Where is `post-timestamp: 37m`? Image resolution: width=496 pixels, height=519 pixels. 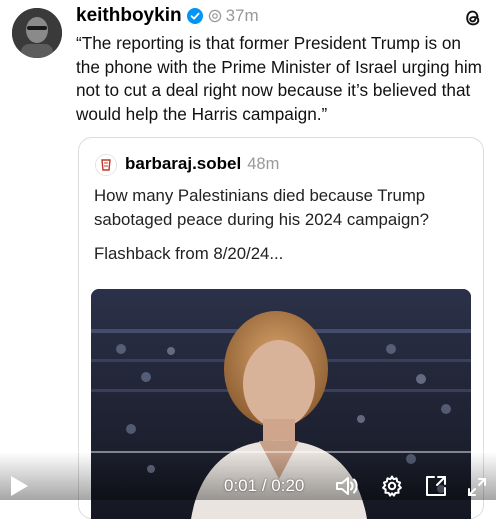 post-timestamp: 37m is located at coordinates (242, 15).